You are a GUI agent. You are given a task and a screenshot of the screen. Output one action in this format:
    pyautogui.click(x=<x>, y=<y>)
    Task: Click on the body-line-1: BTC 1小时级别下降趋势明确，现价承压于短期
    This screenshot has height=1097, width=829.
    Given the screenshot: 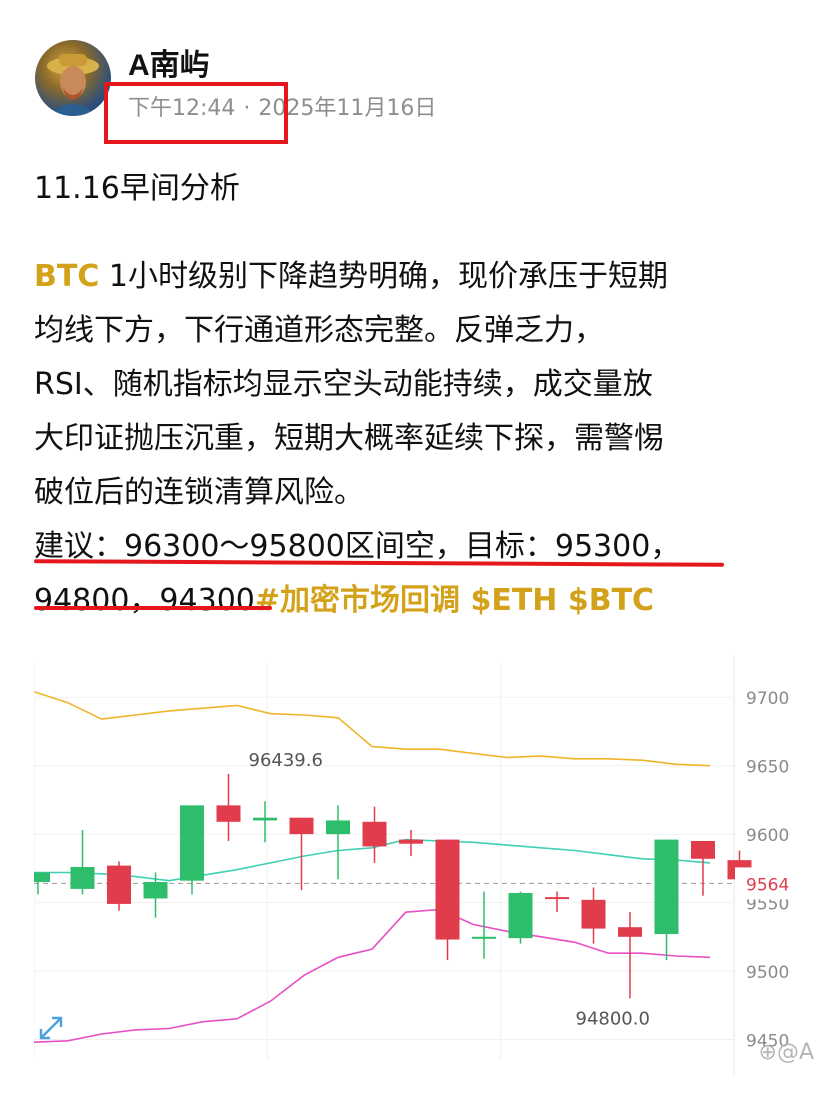 What is the action you would take?
    pyautogui.click(x=419, y=277)
    